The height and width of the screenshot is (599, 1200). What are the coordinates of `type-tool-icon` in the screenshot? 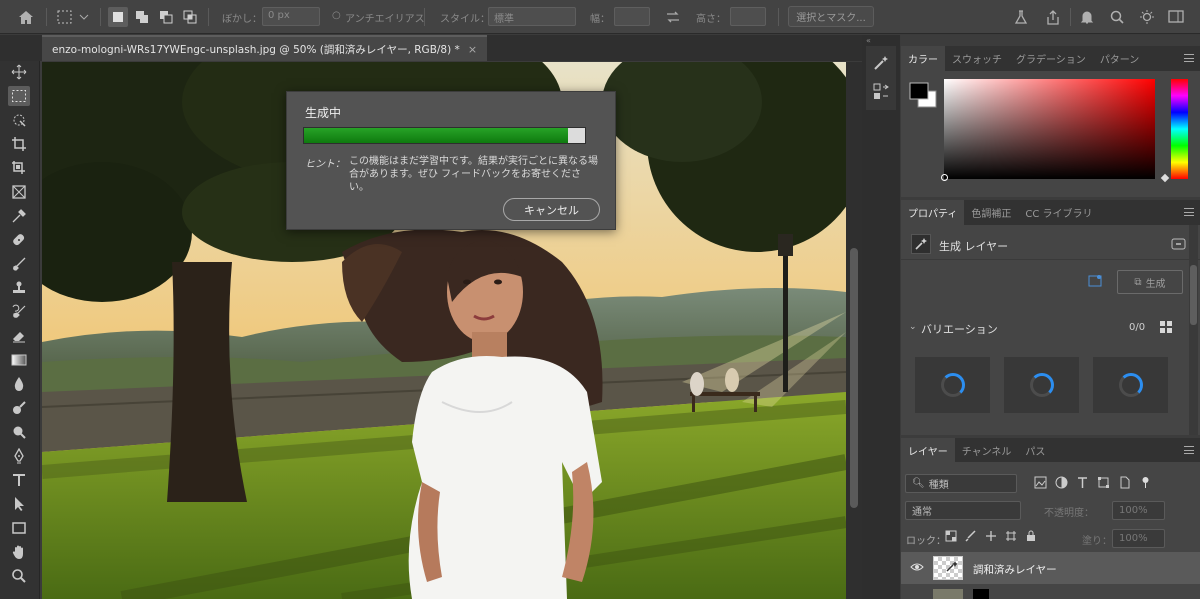 It's located at (19, 480).